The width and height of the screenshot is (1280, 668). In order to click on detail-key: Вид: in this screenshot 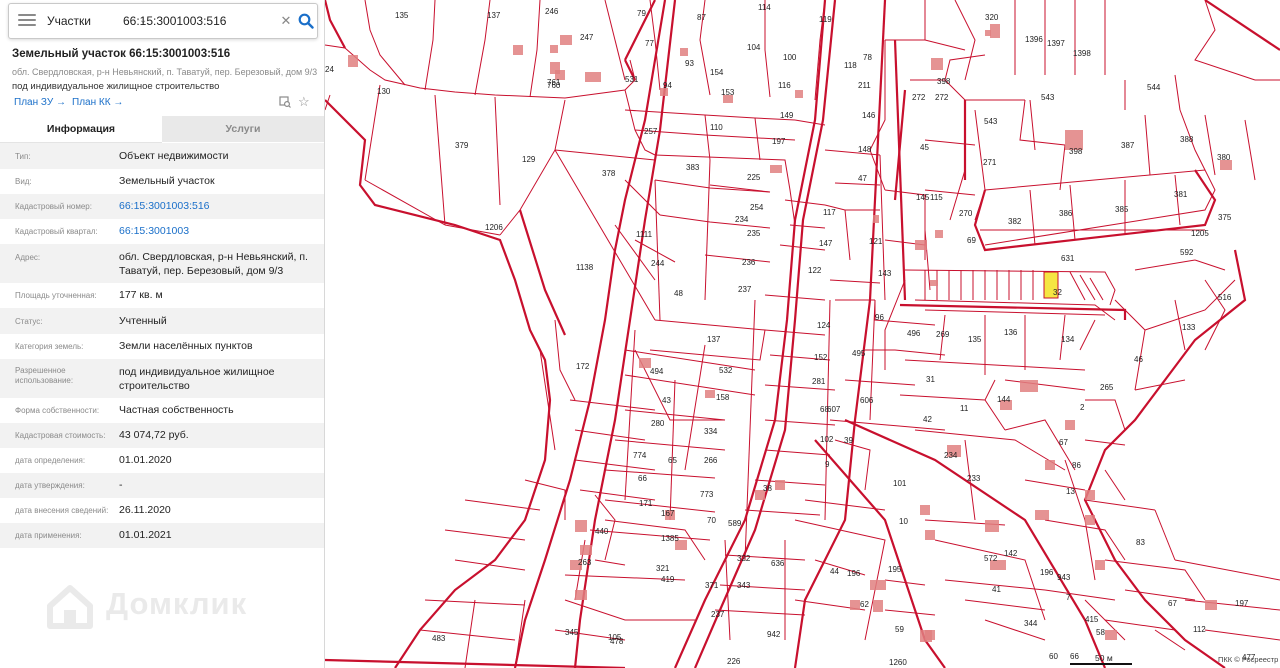, I will do `click(23, 181)`.